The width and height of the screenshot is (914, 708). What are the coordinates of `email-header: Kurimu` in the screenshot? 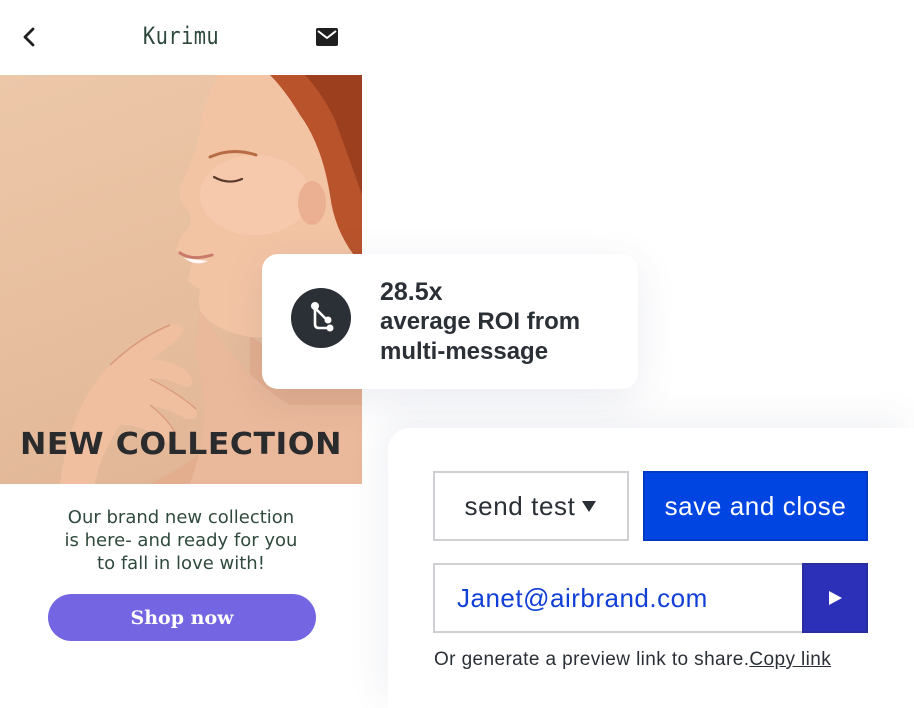 It's located at (181, 37).